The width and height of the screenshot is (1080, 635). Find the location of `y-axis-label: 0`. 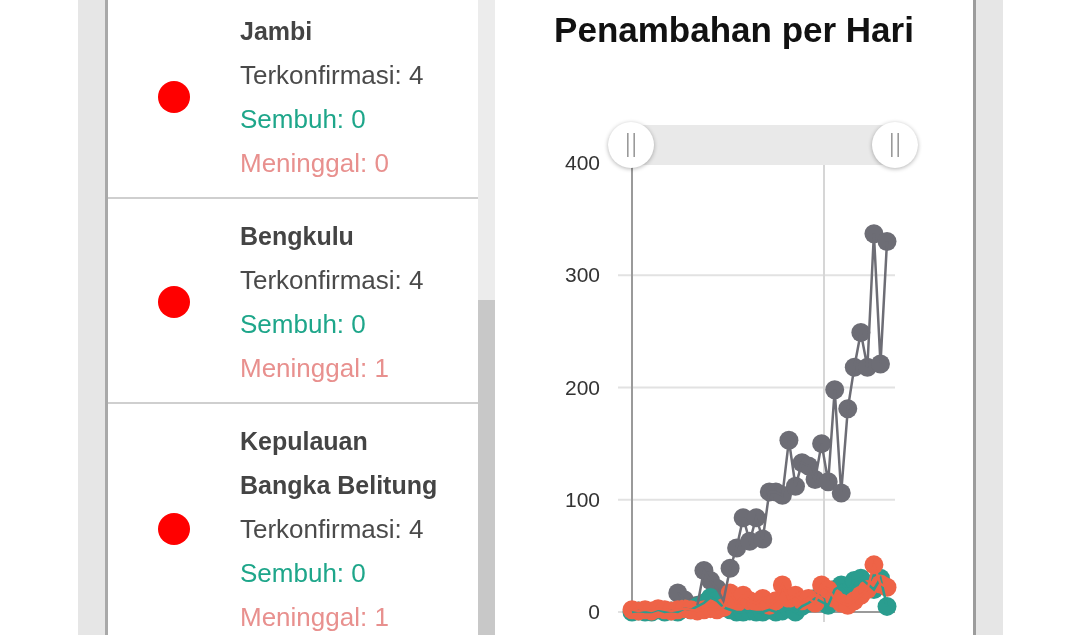

y-axis-label: 0 is located at coordinates (594, 611).